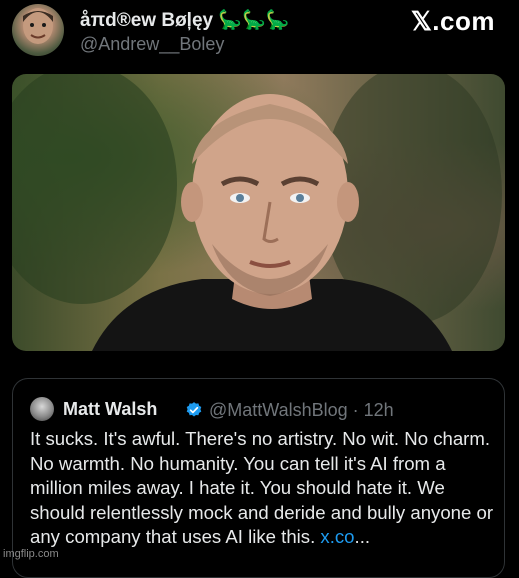 The height and width of the screenshot is (578, 519). What do you see at coordinates (301, 410) in the screenshot?
I see `quoted-handle-time: @MattWalshBlog · 12h` at bounding box center [301, 410].